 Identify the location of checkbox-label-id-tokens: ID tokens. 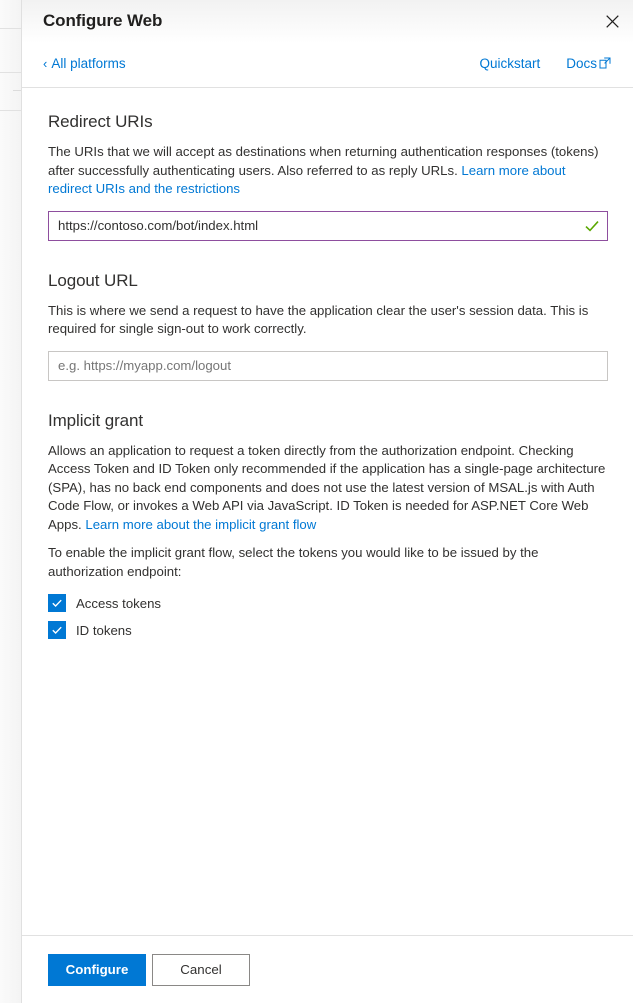
(104, 630).